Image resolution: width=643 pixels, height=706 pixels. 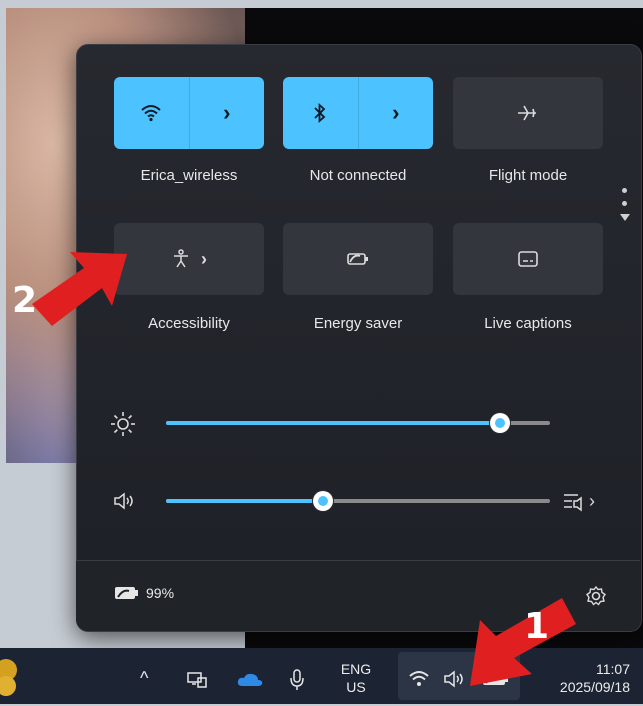 I want to click on annotation-badge-2: 2, so click(x=25, y=300).